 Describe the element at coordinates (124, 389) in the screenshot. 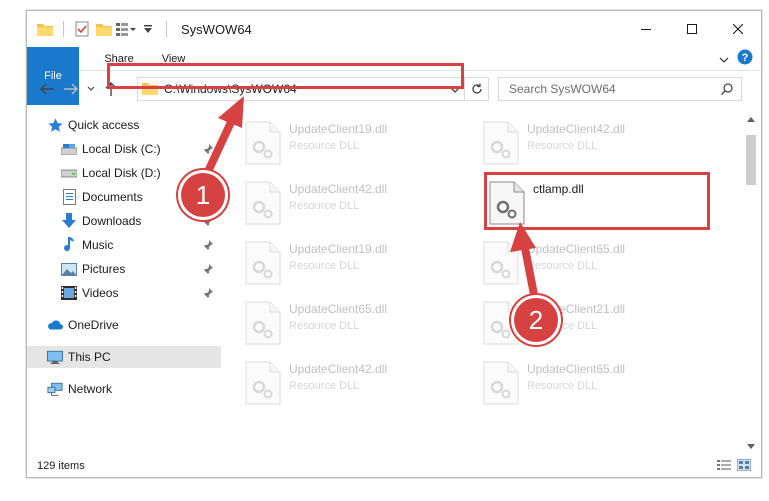

I see `nav-item-network: Network` at that location.